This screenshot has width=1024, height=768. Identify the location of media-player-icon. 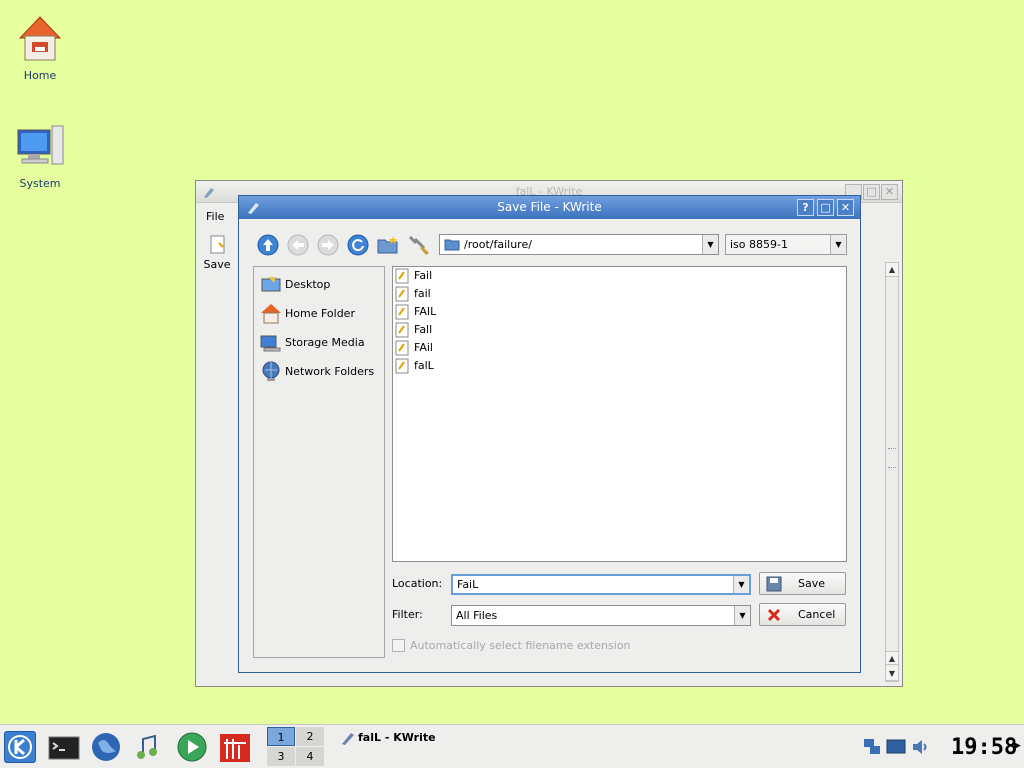
(192, 747).